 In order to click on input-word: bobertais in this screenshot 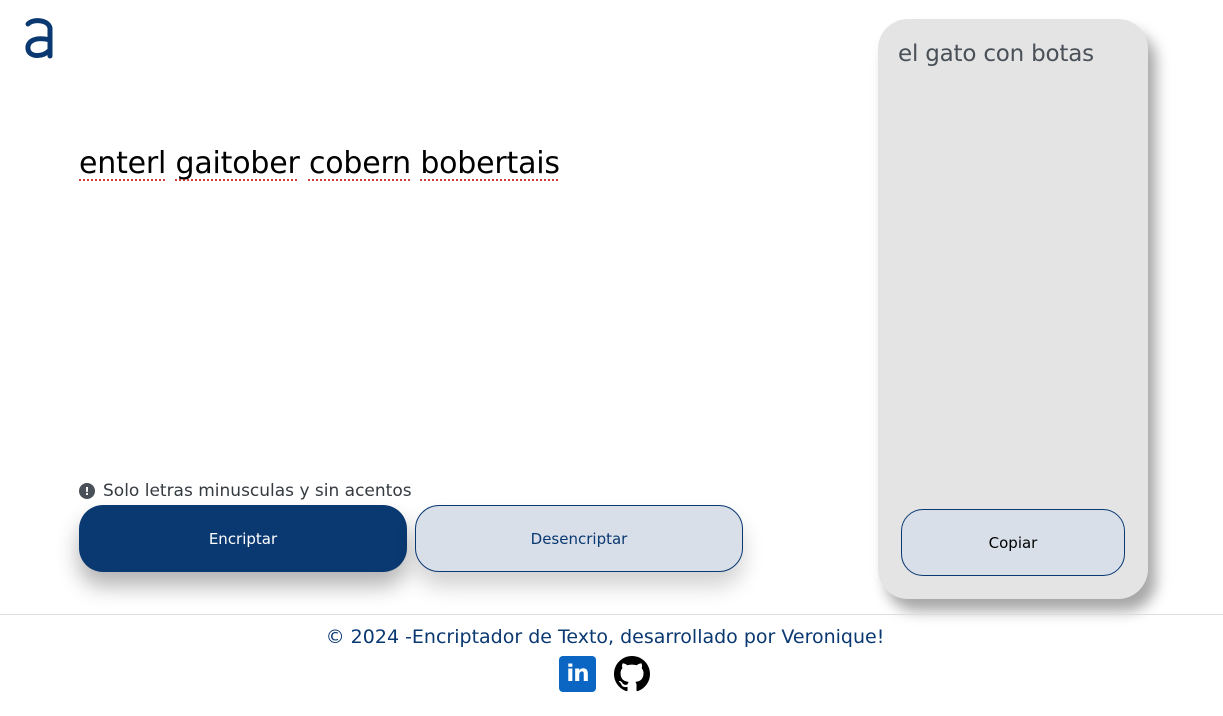, I will do `click(490, 163)`.